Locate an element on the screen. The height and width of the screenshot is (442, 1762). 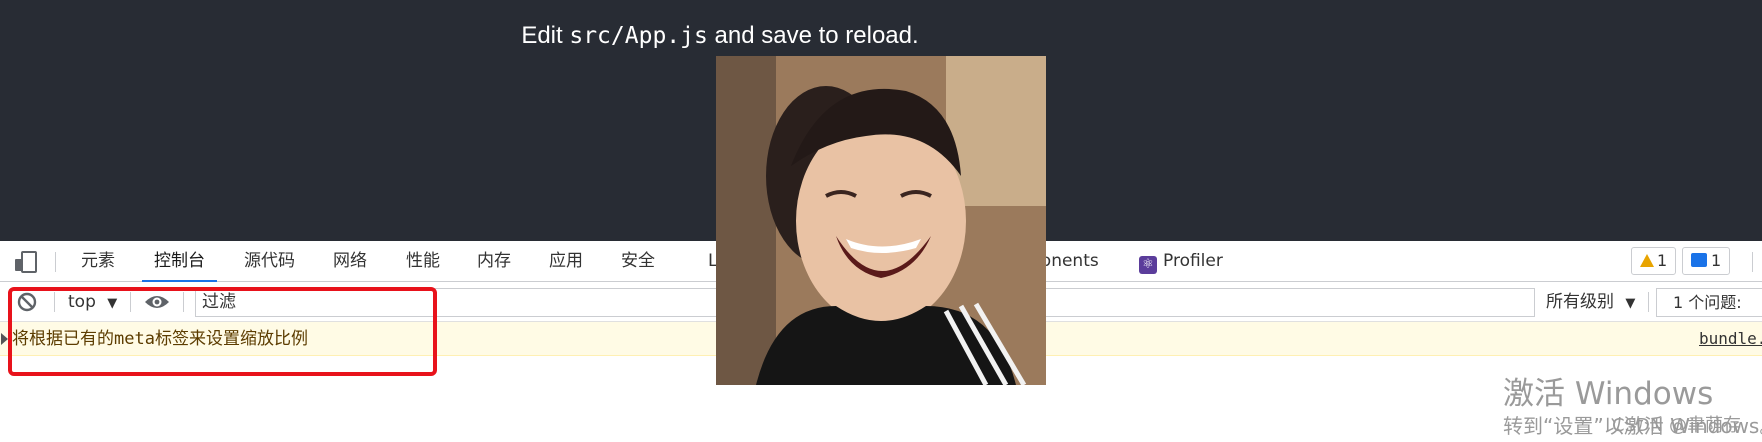
tab-elements: 元素 is located at coordinates (98, 261).